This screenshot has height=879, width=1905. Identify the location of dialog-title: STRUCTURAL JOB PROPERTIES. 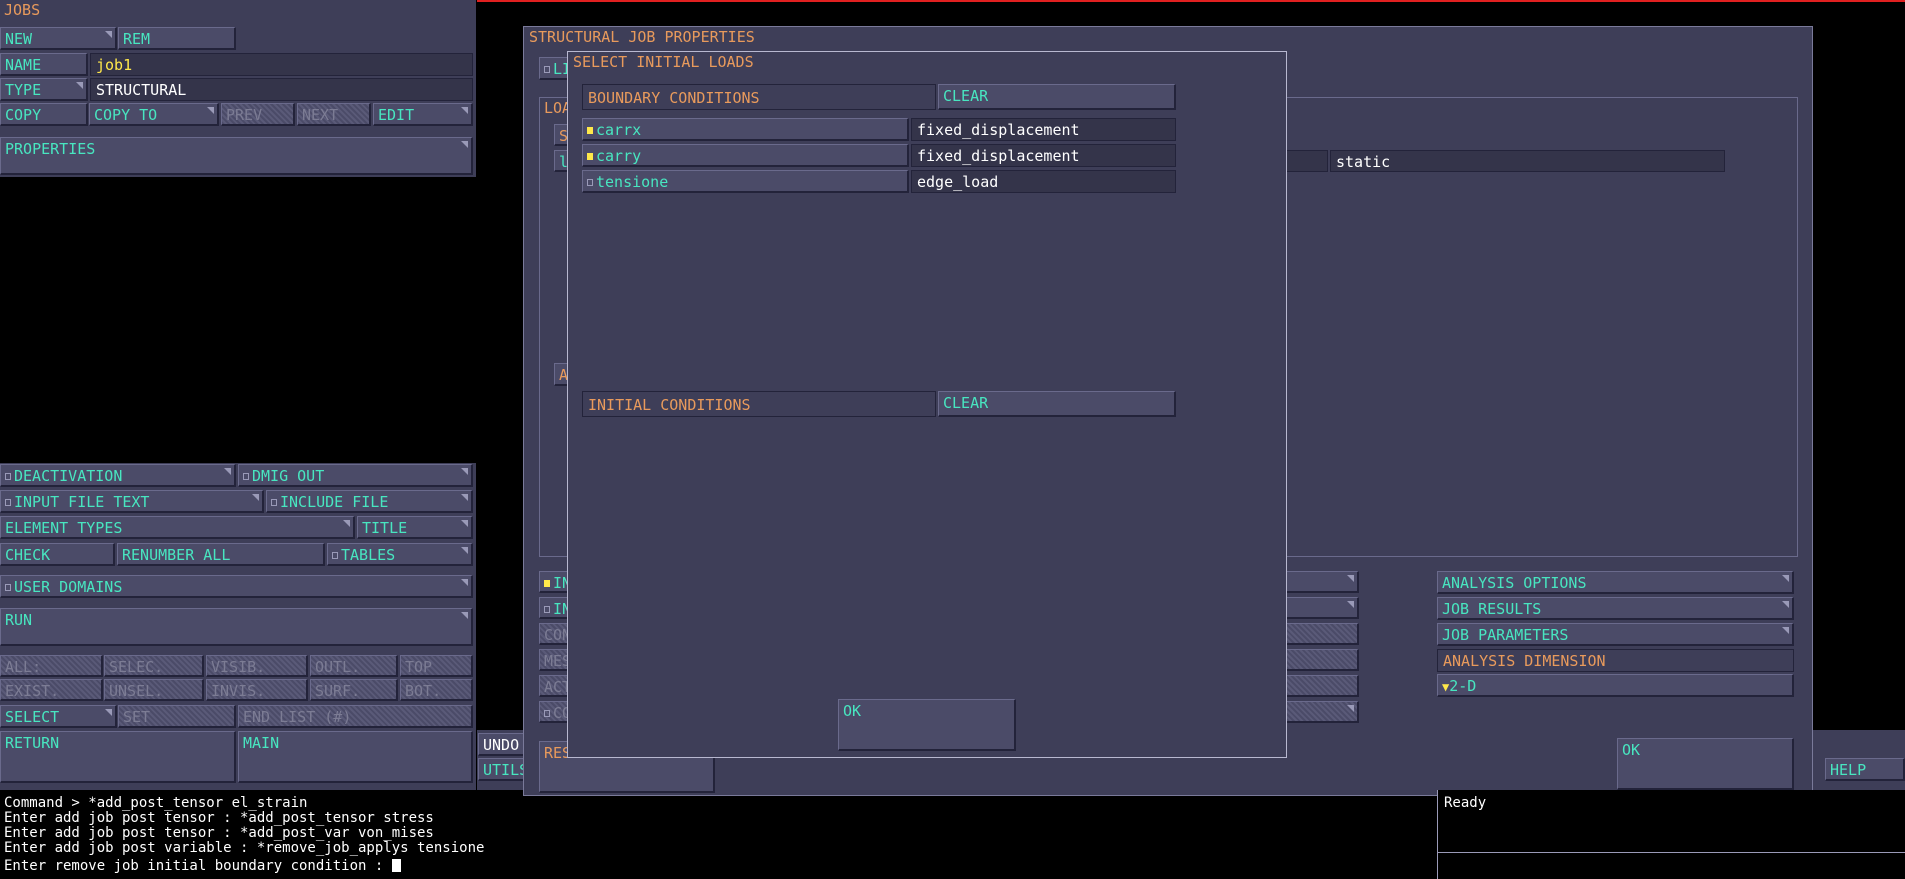
(642, 37).